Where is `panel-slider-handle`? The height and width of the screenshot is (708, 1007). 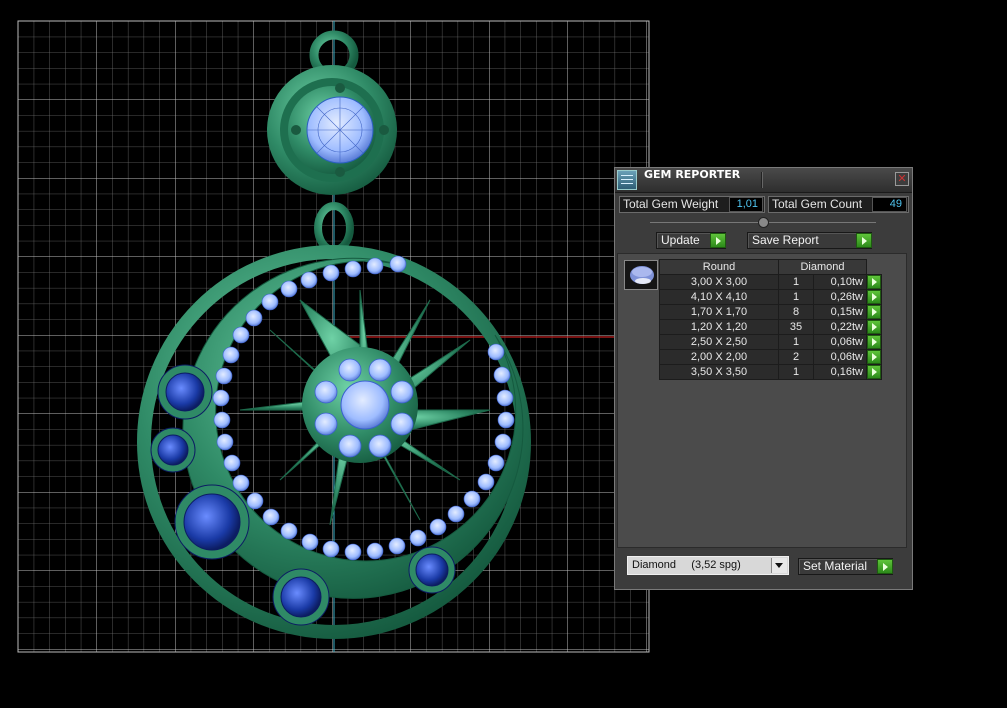
panel-slider-handle is located at coordinates (763, 222).